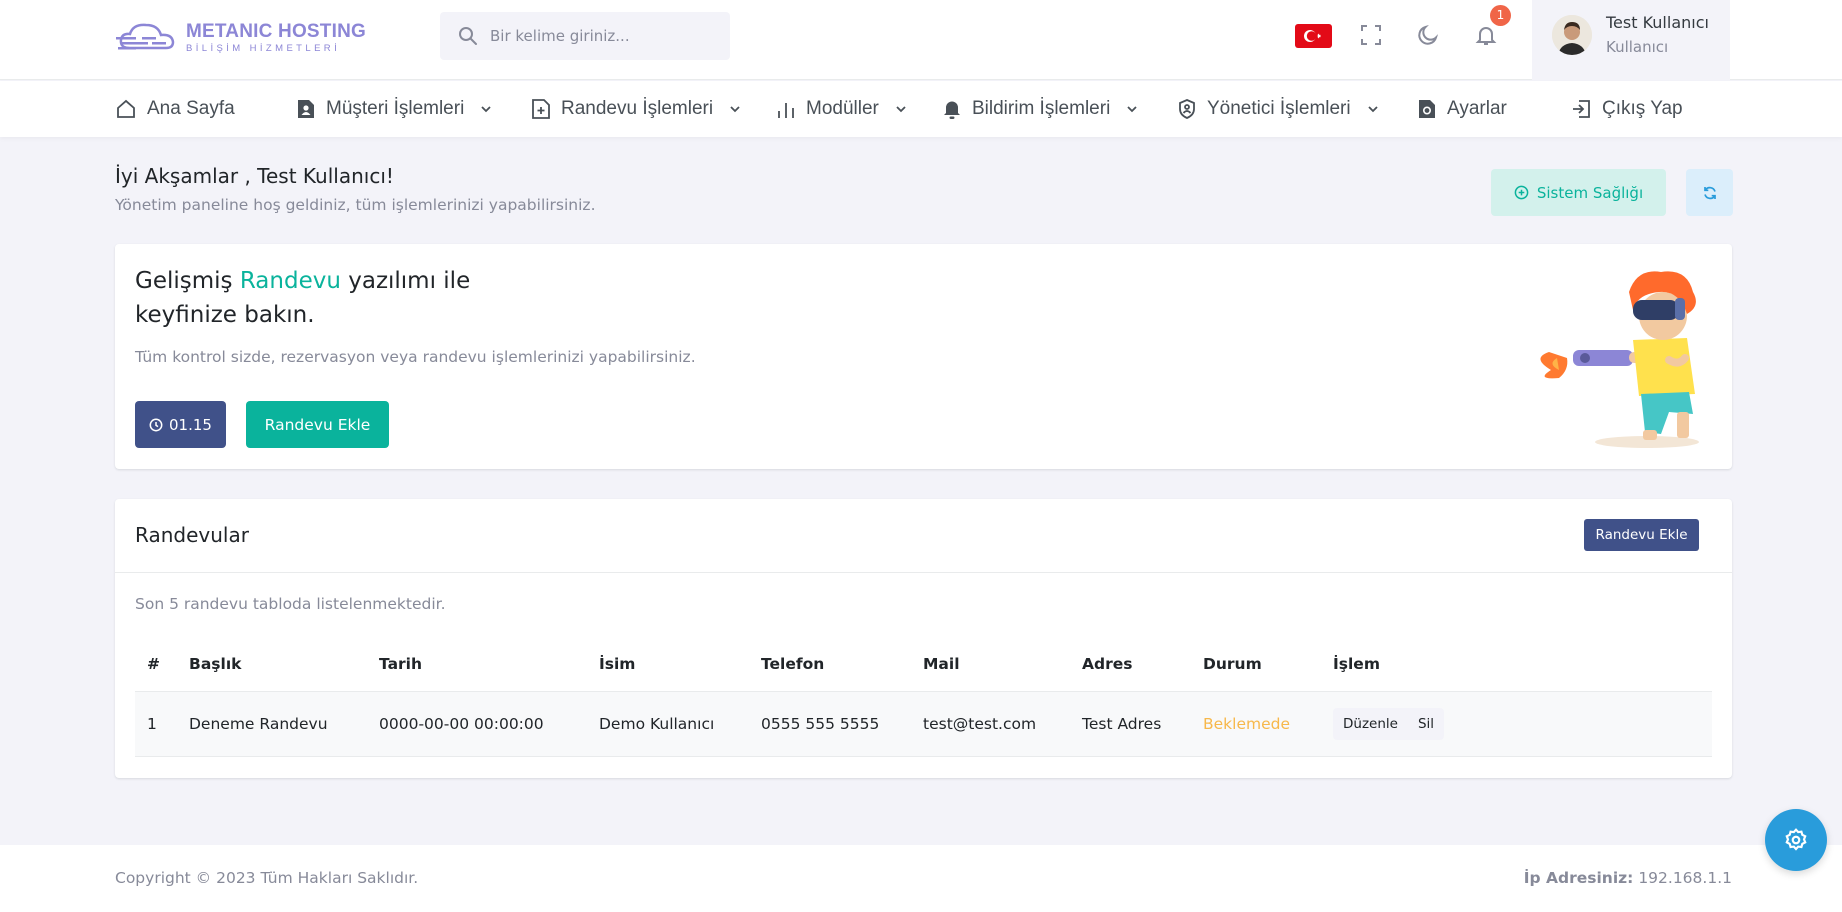 Image resolution: width=1842 pixels, height=912 pixels. Describe the element at coordinates (1590, 192) in the screenshot. I see `system-health-label: Sistem Sağlığı` at that location.